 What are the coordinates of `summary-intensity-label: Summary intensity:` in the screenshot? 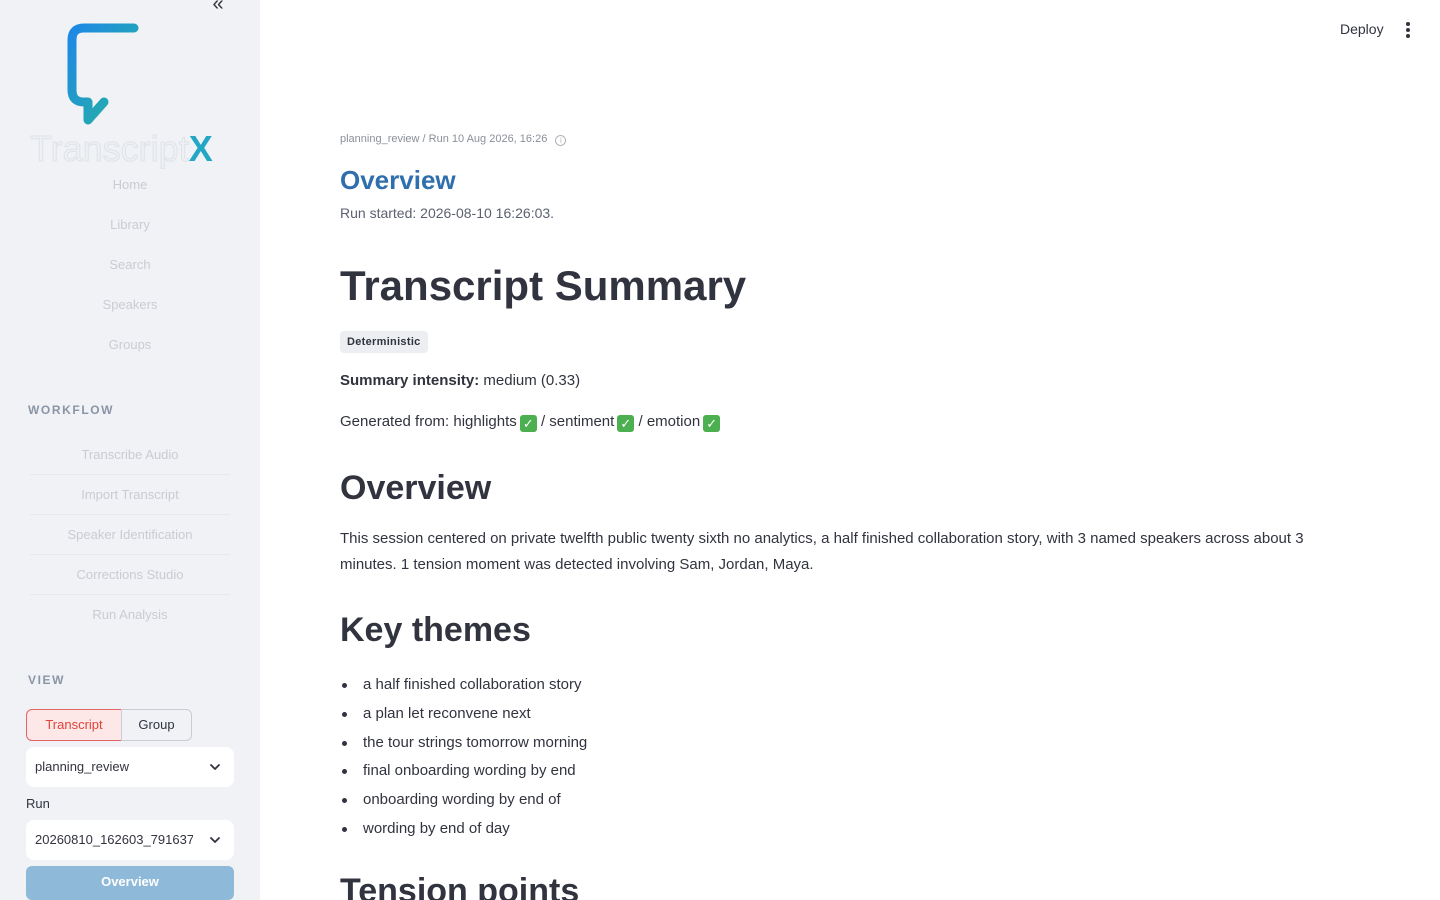 It's located at (410, 380).